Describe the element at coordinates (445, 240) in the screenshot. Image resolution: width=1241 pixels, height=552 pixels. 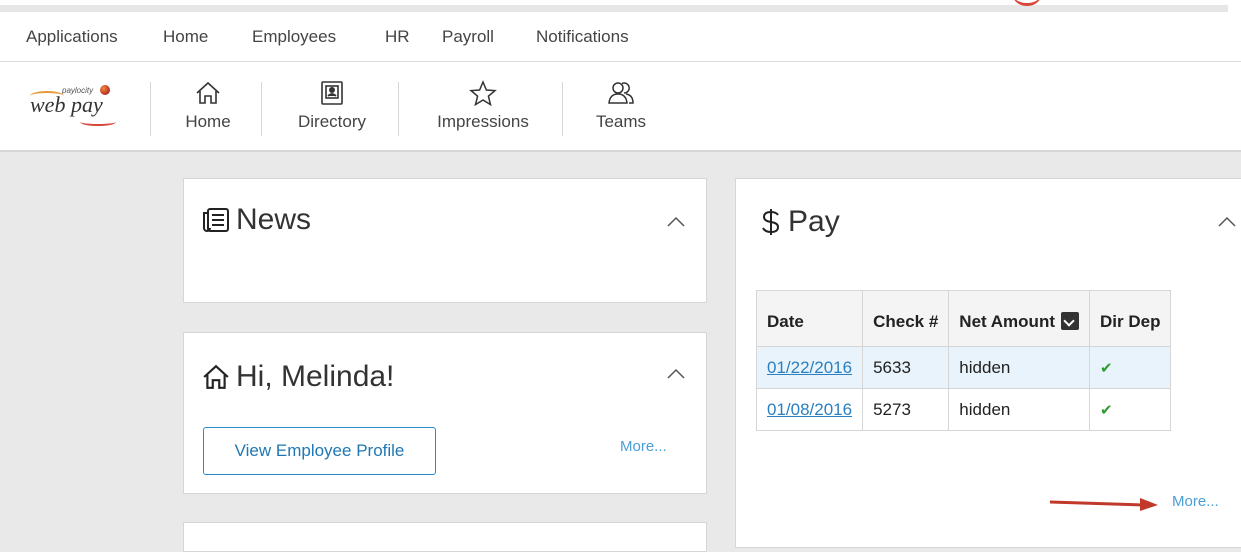
I see `news-card: News` at that location.